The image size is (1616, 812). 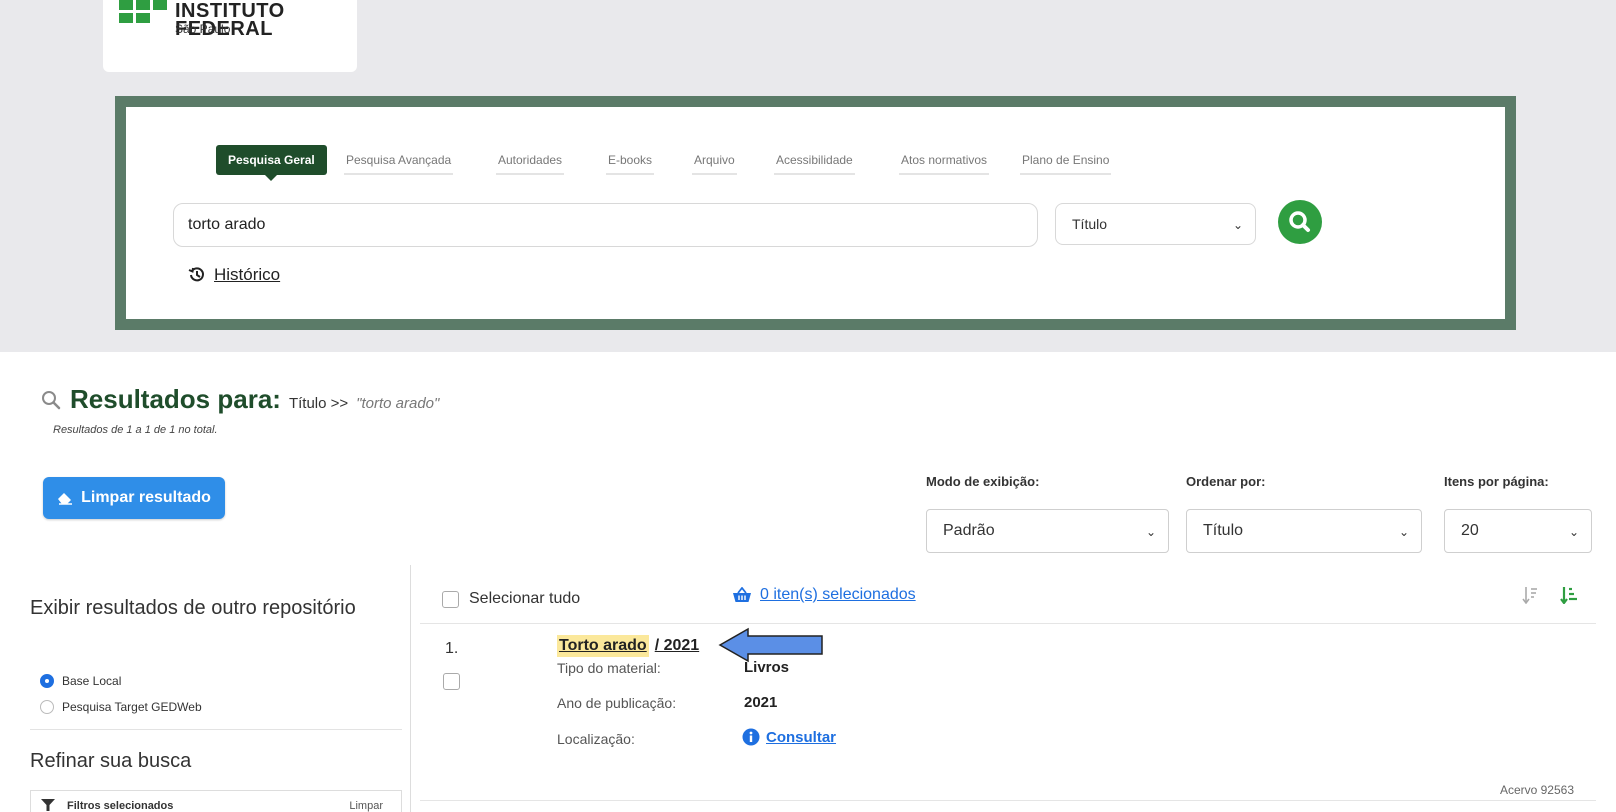 What do you see at coordinates (452, 648) in the screenshot?
I see `result-number: 1.` at bounding box center [452, 648].